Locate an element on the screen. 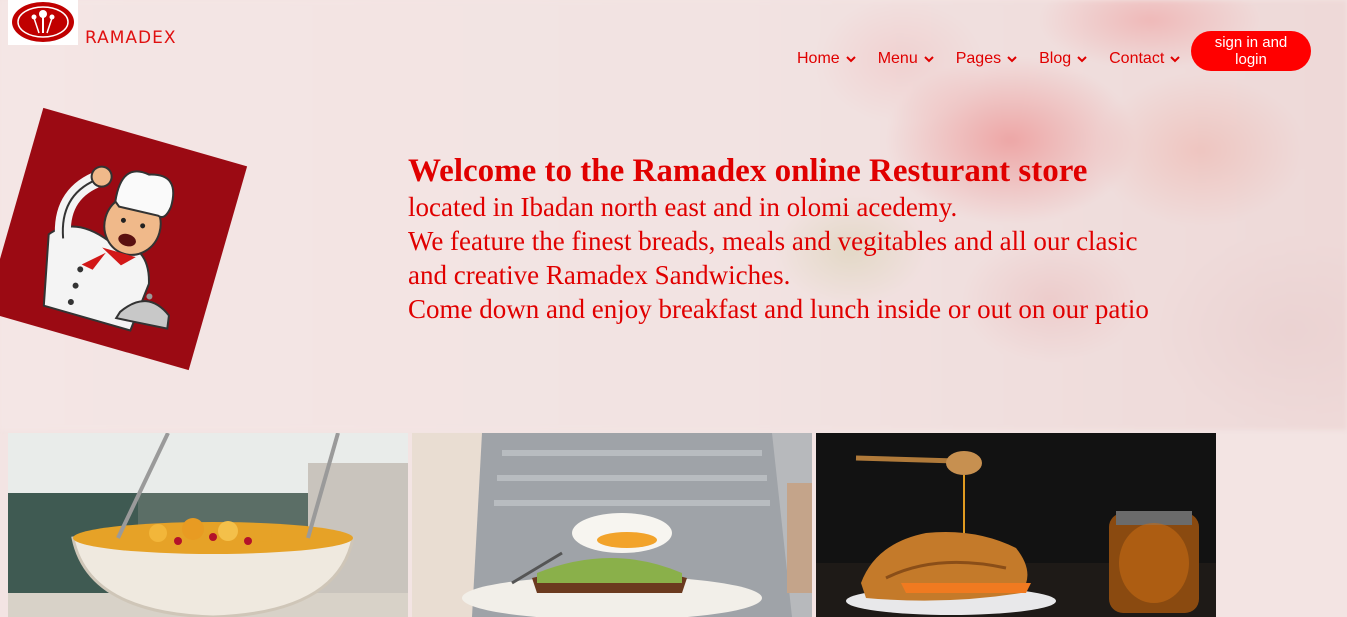 The width and height of the screenshot is (1347, 617). gallery-photo-fruit-bowl is located at coordinates (208, 525).